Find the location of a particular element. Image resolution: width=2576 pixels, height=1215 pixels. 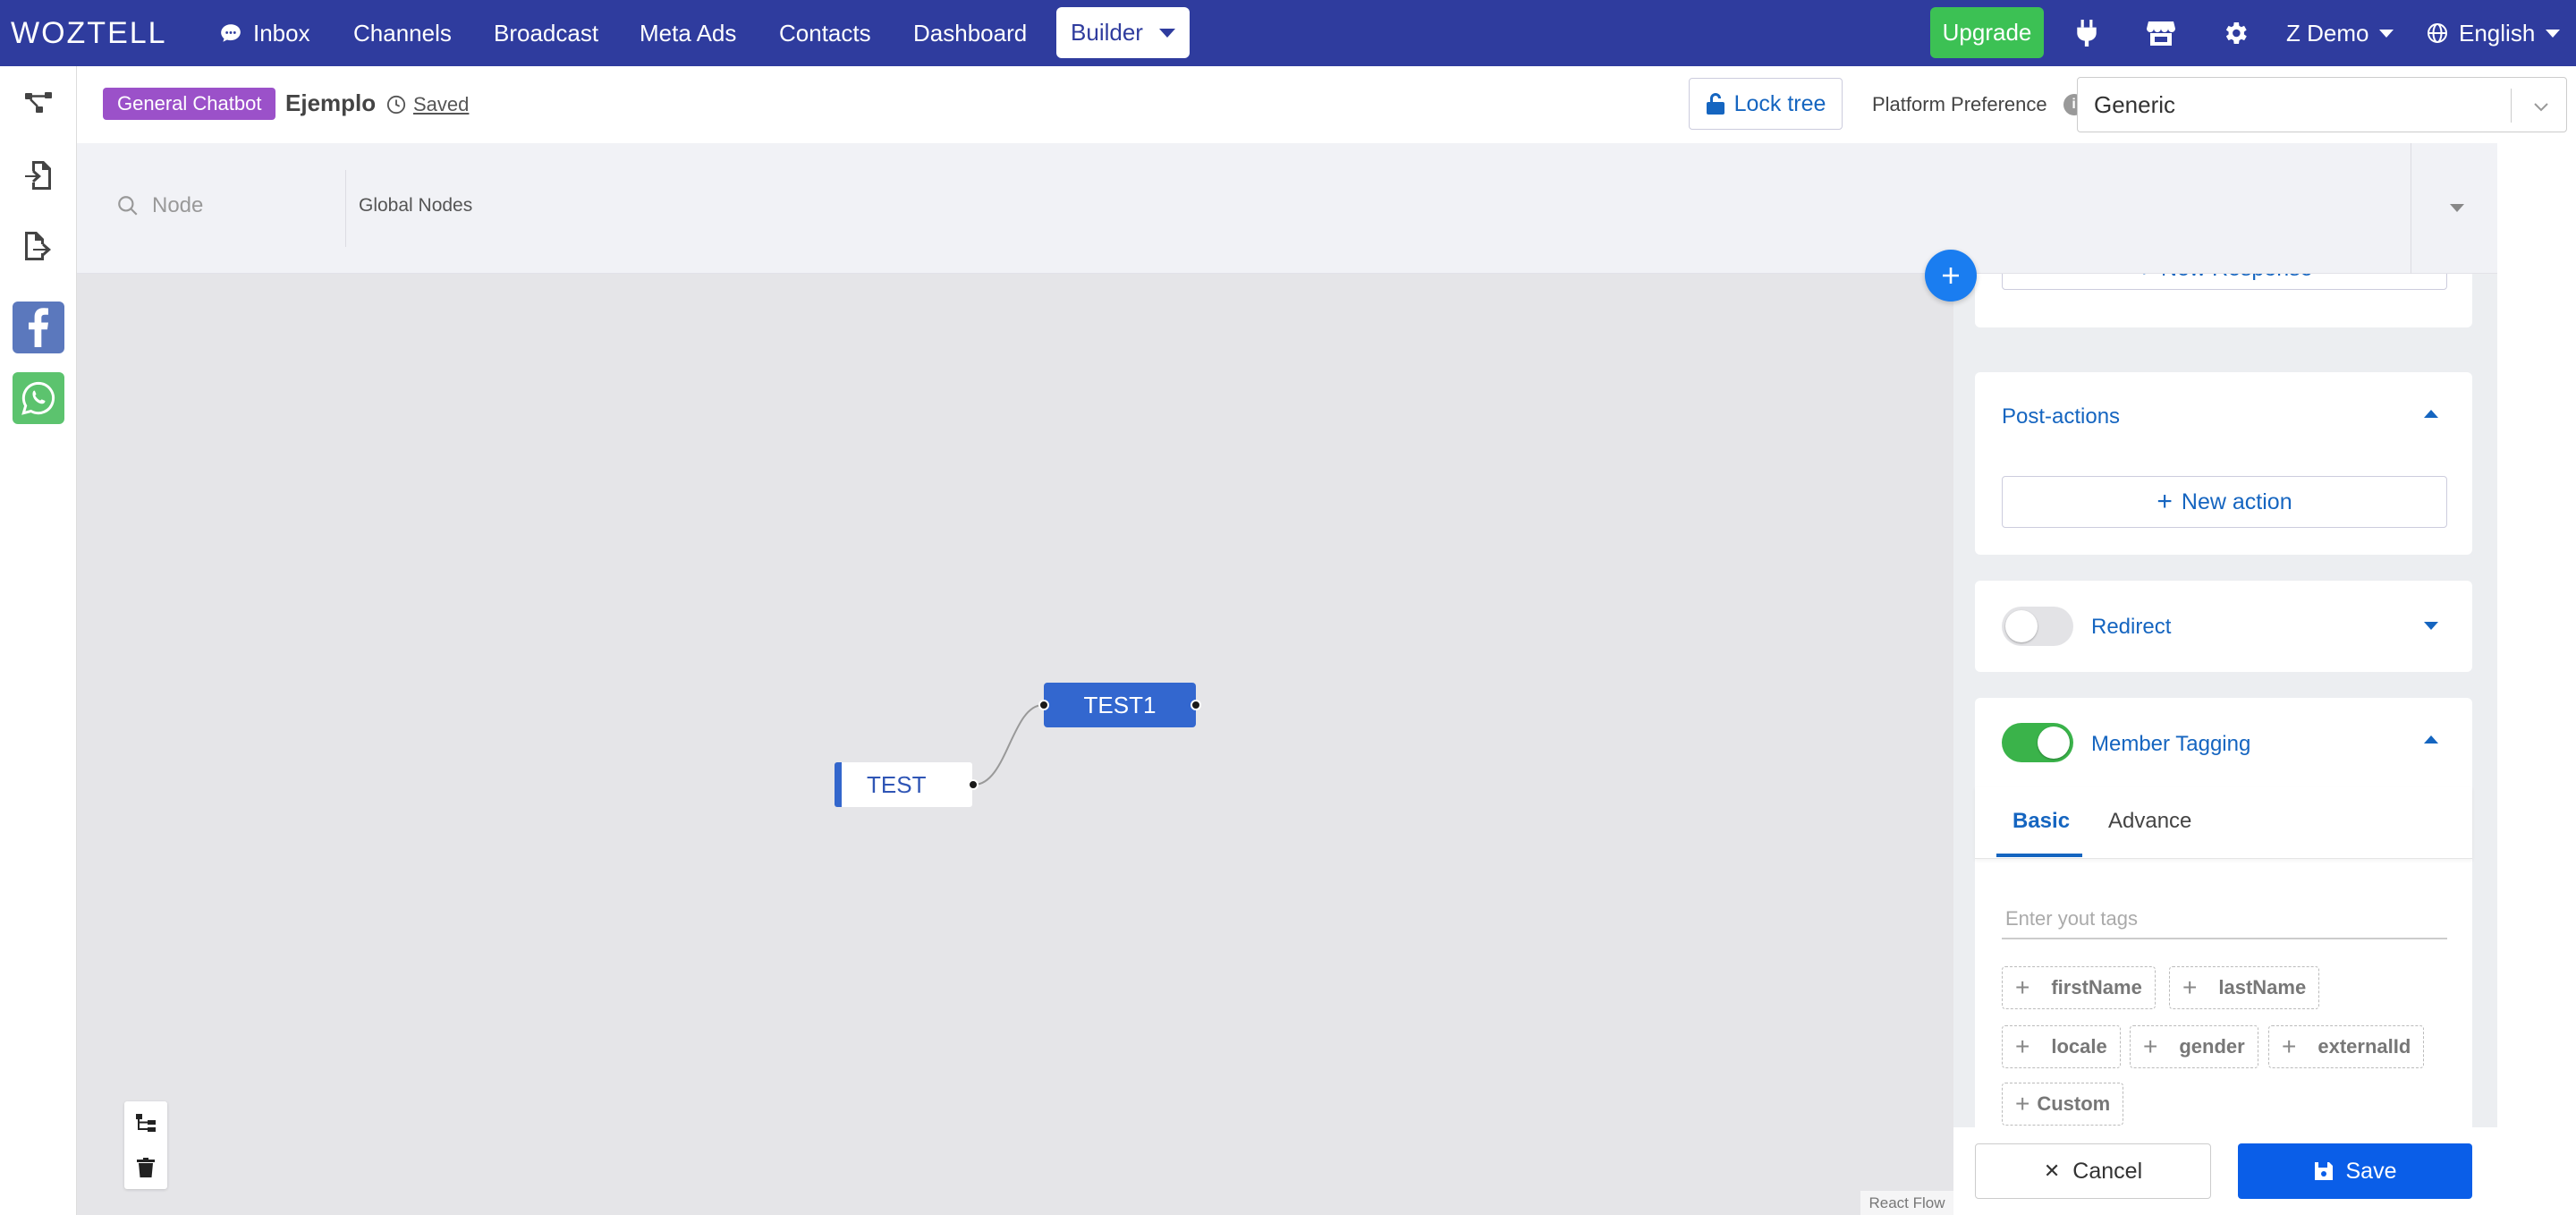

lock-tree-label: Lock tree is located at coordinates (1779, 103).